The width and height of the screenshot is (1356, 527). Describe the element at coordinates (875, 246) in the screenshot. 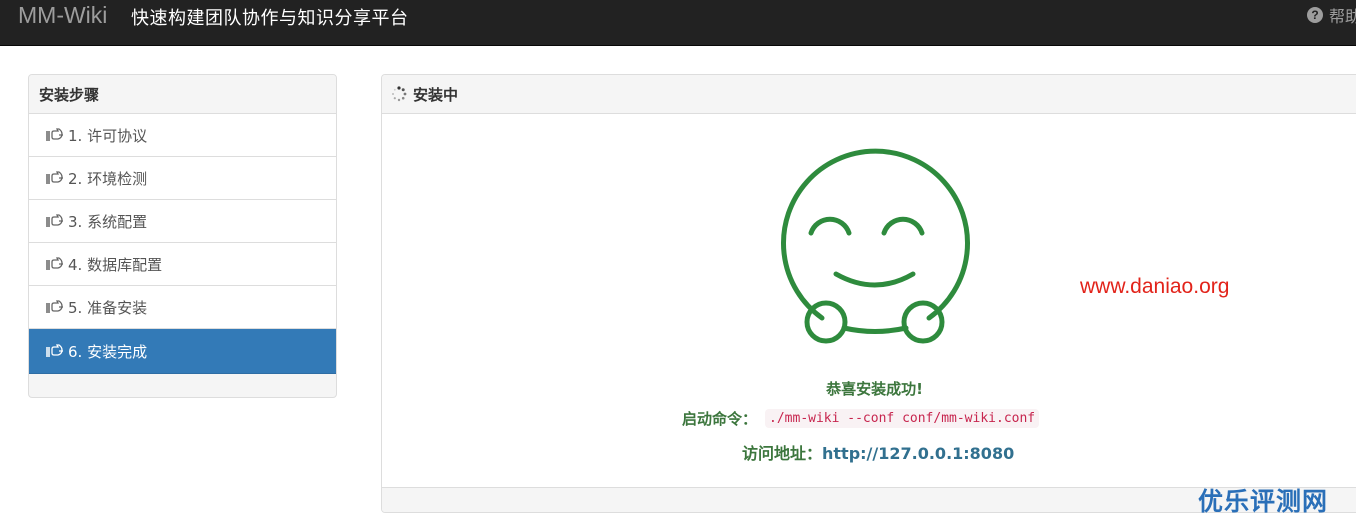

I see `smiley-face-icon` at that location.